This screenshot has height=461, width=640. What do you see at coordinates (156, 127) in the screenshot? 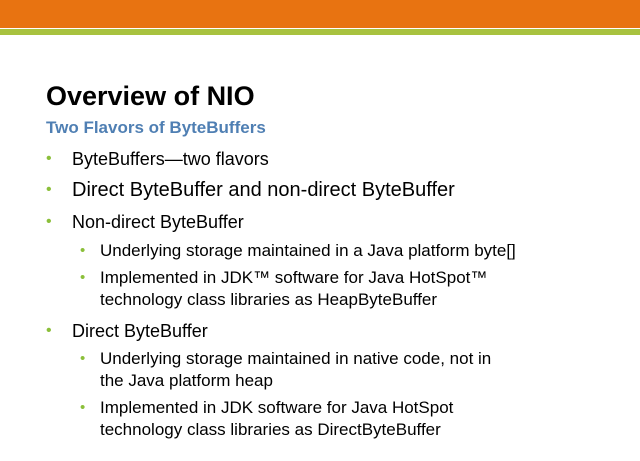
I see `slide-subtitle: Two Flavors of ByteBuffers` at bounding box center [156, 127].